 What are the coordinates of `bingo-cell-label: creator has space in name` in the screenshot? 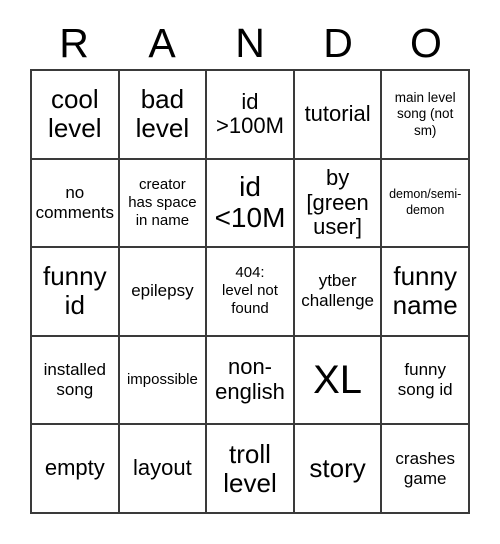 It's located at (162, 202).